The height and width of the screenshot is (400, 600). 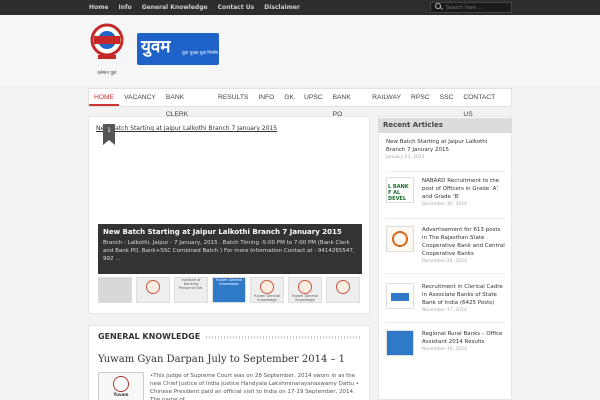 What do you see at coordinates (478, 7) in the screenshot?
I see `search-input` at bounding box center [478, 7].